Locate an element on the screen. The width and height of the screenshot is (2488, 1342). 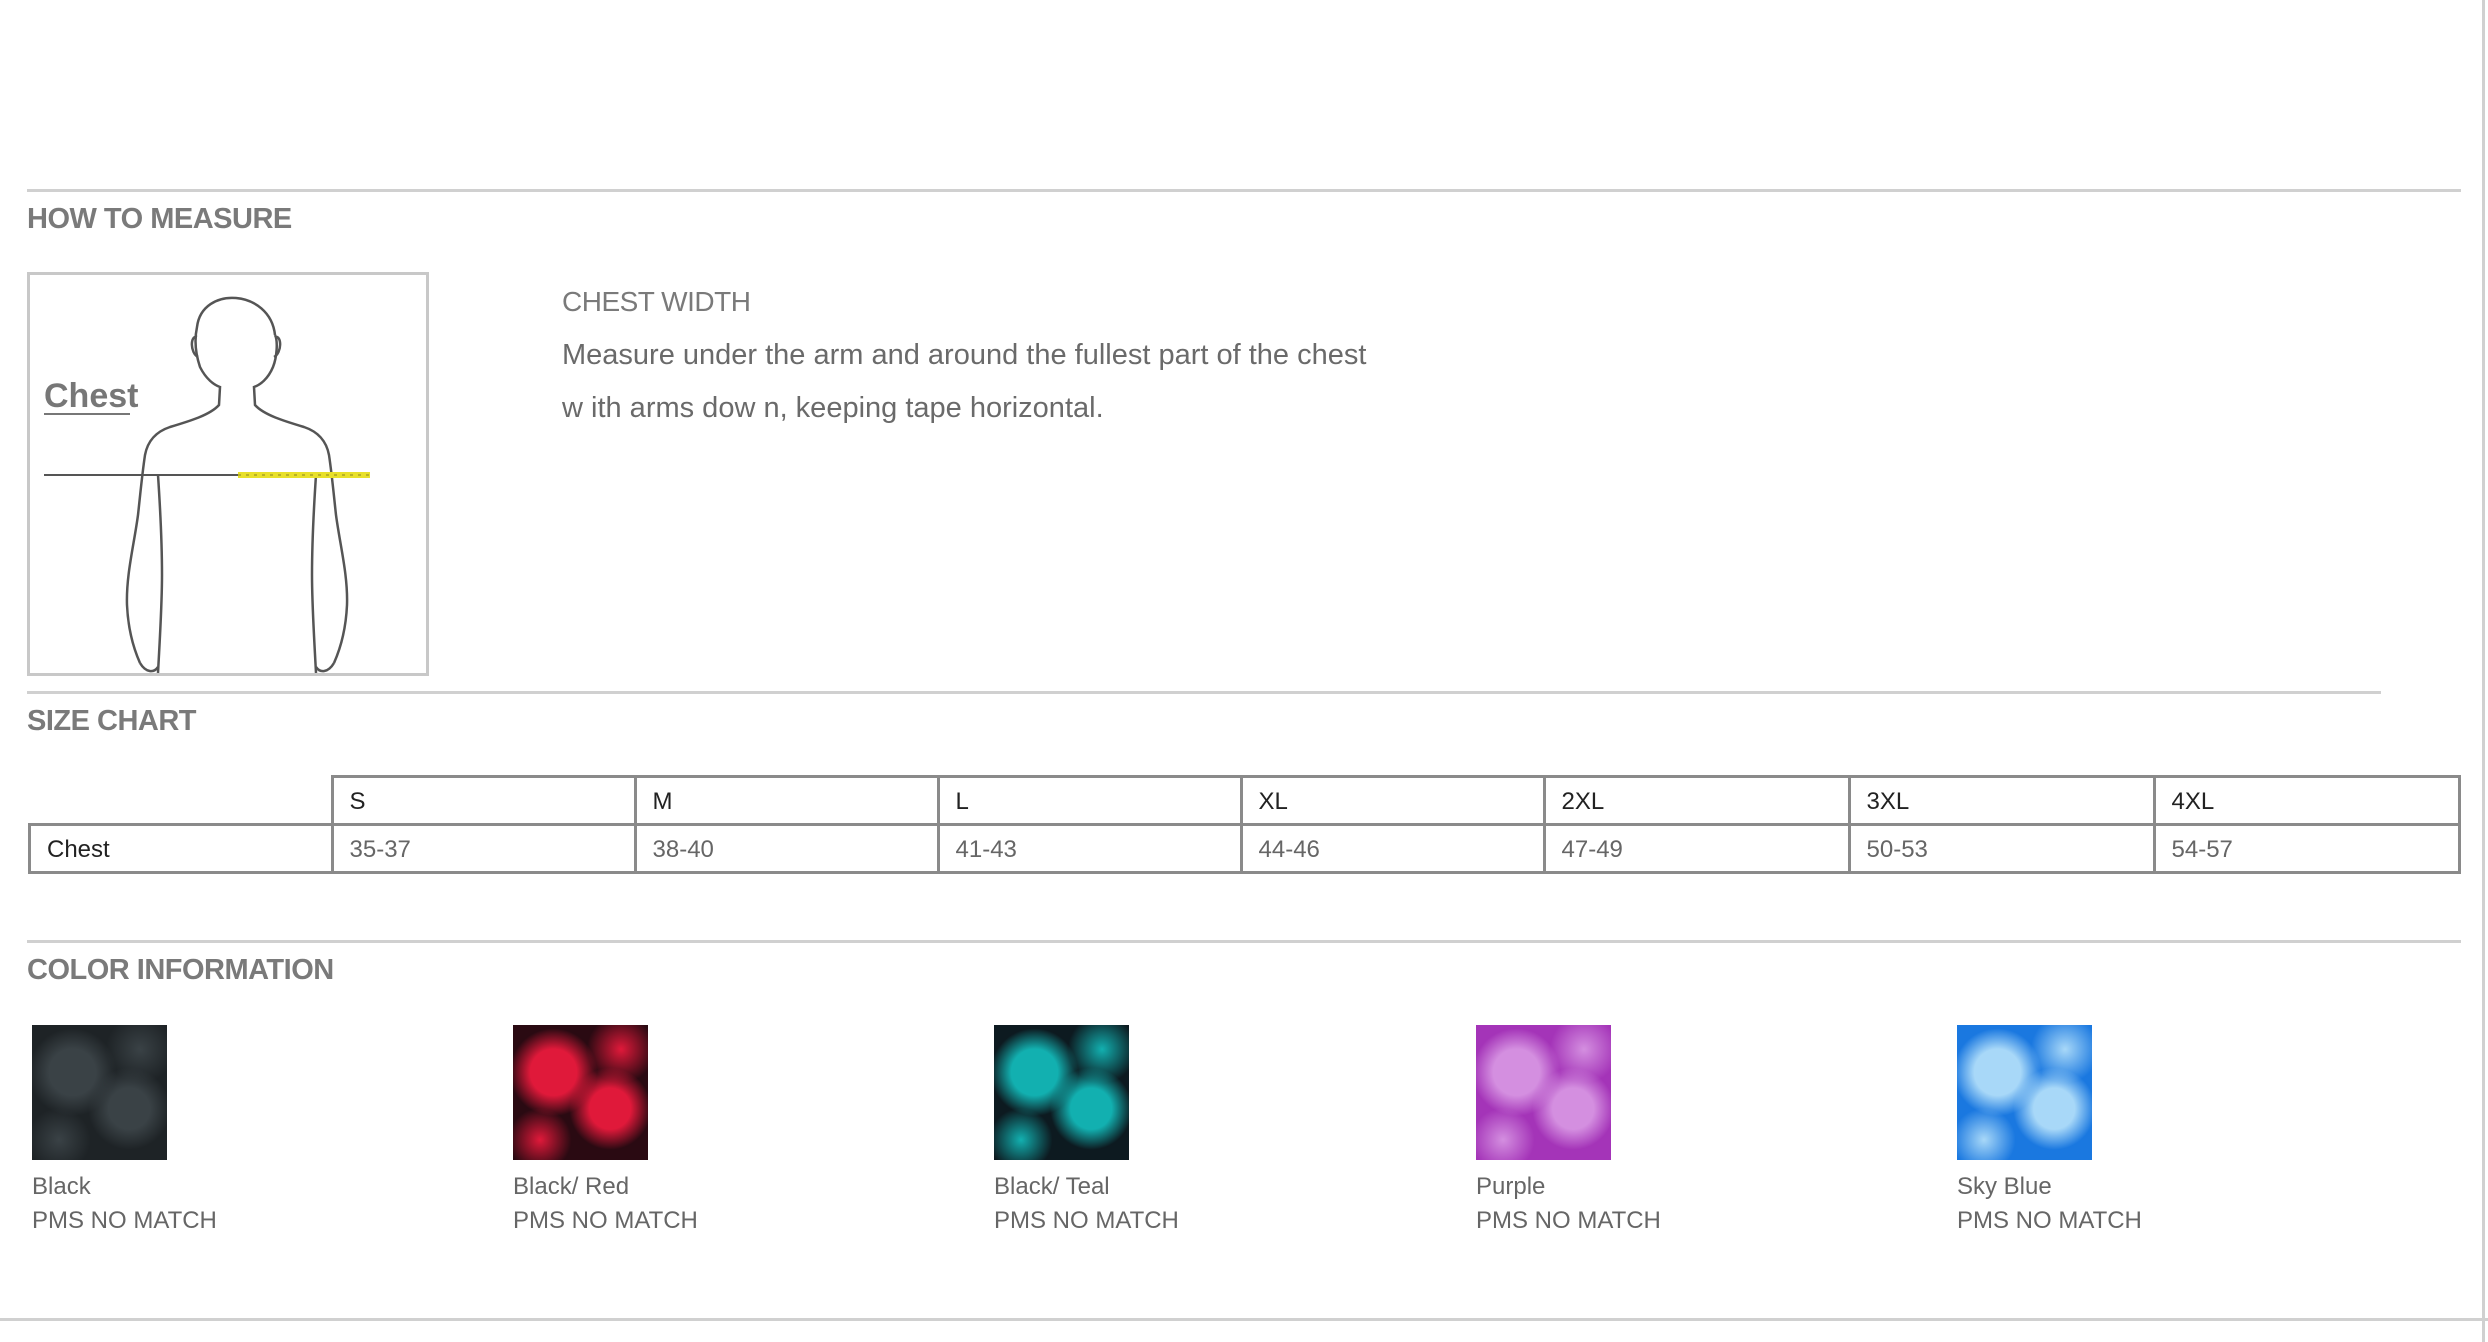
size-header-xl: XL is located at coordinates (1392, 800).